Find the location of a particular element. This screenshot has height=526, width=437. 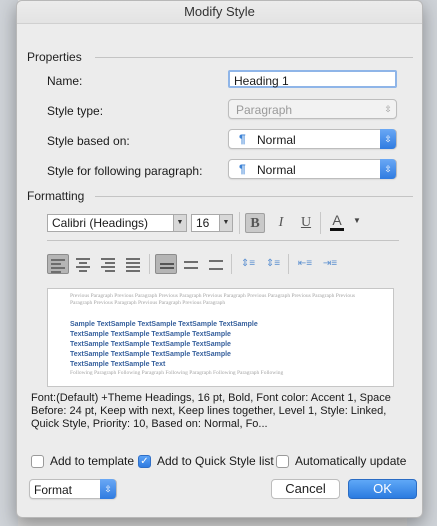

double-spacing-button is located at coordinates (216, 264).